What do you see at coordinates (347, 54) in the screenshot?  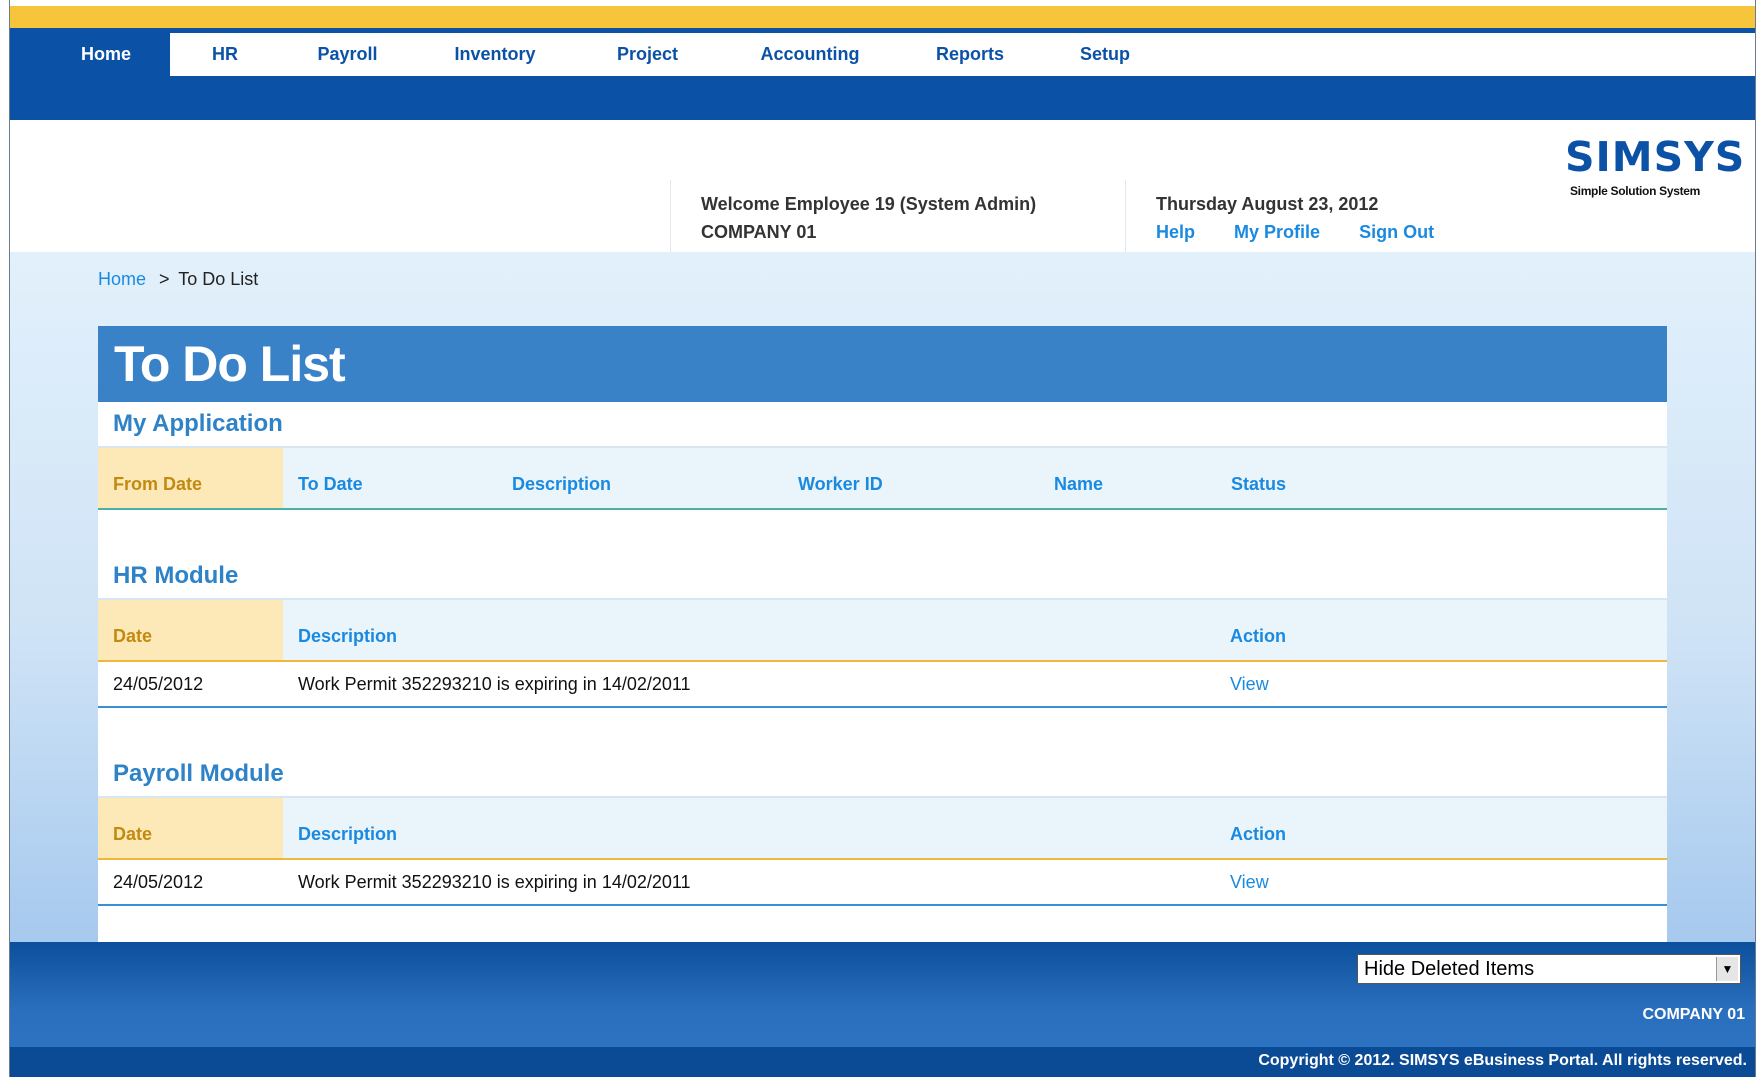 I see `nav-payroll: Payroll` at bounding box center [347, 54].